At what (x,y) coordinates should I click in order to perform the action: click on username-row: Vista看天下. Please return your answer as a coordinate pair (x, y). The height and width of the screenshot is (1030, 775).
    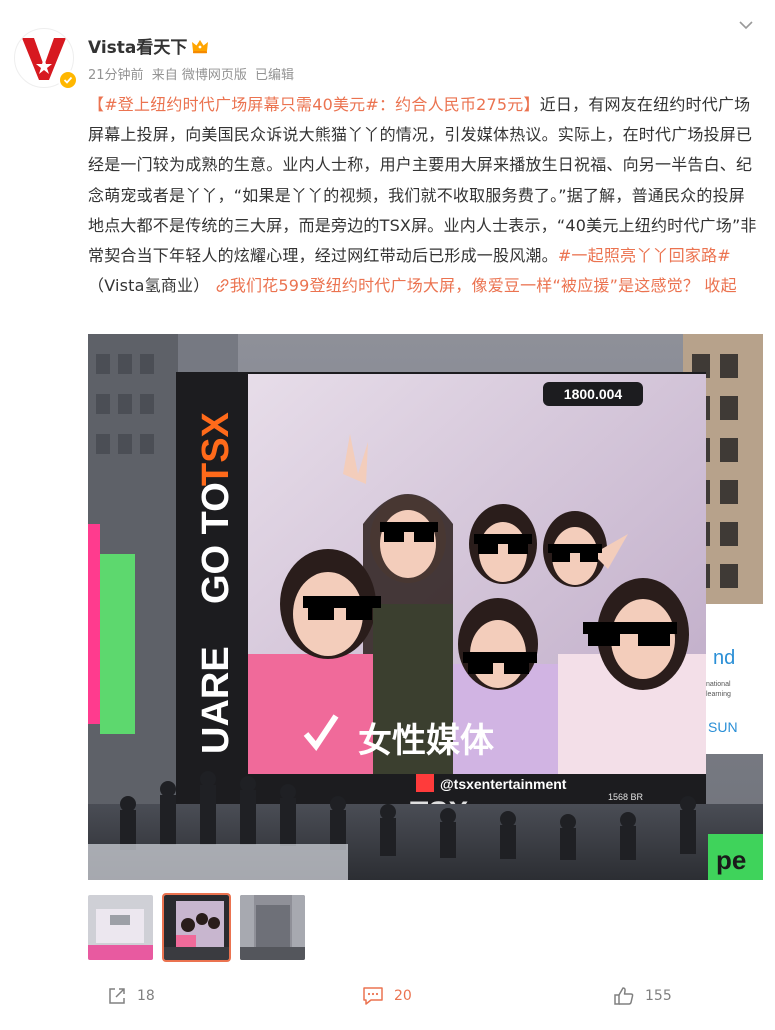
    Looking at the image, I should click on (148, 45).